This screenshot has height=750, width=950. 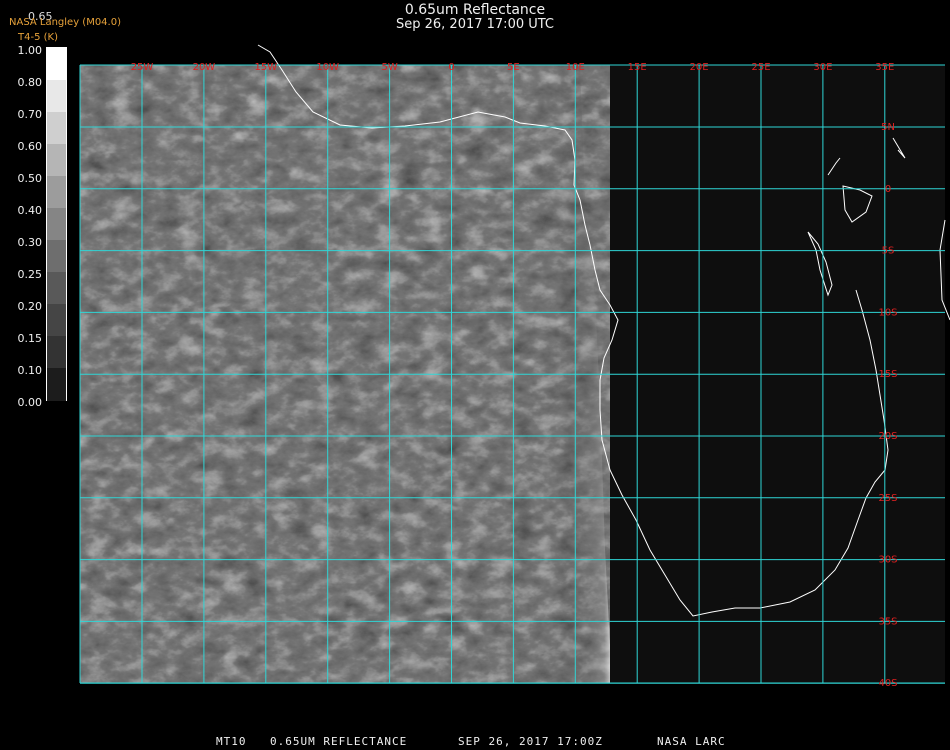 What do you see at coordinates (887, 312) in the screenshot?
I see `latitude-label: 10S` at bounding box center [887, 312].